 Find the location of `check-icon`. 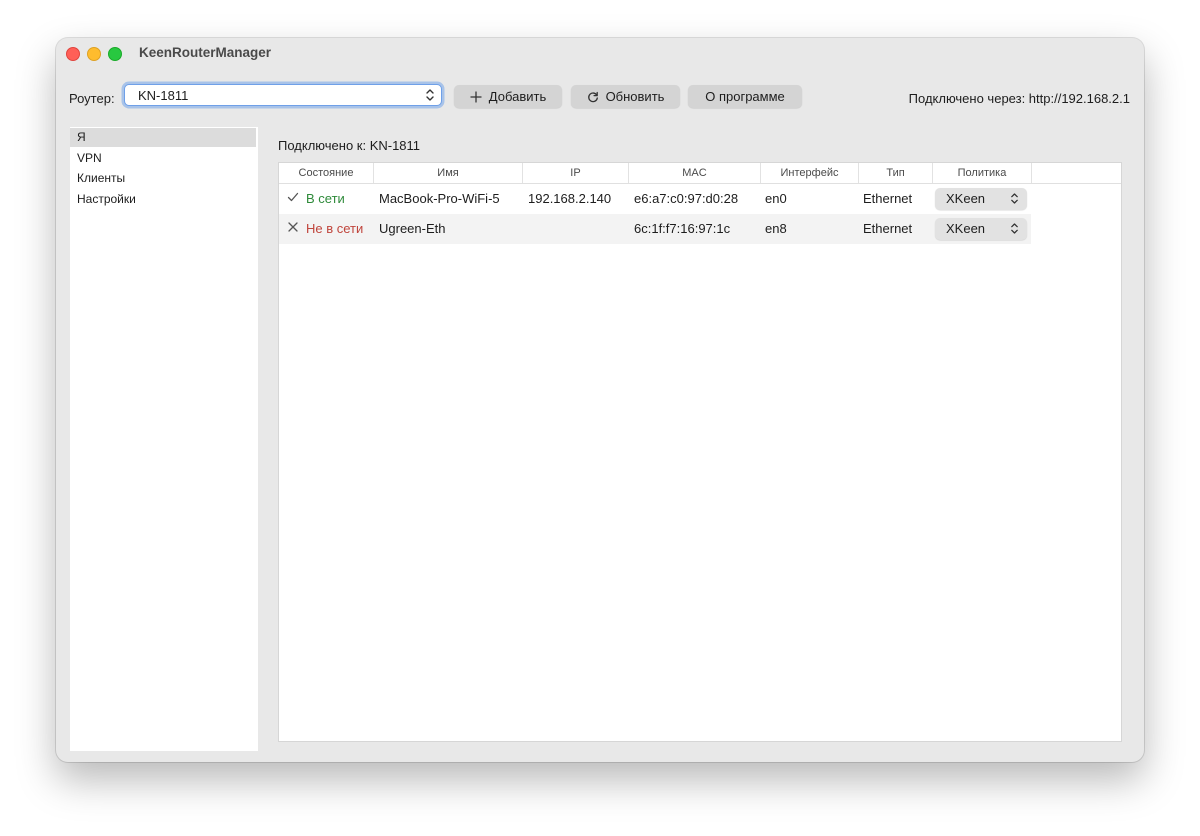

check-icon is located at coordinates (293, 197).